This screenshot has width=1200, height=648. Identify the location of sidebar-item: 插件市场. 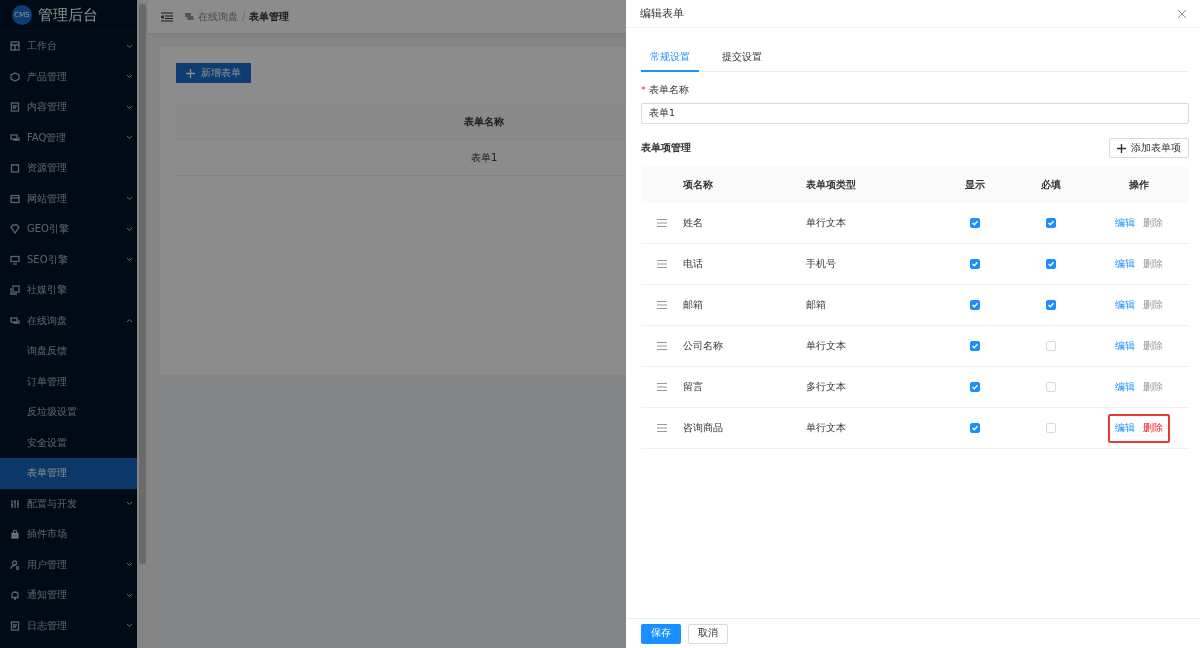
(68, 534).